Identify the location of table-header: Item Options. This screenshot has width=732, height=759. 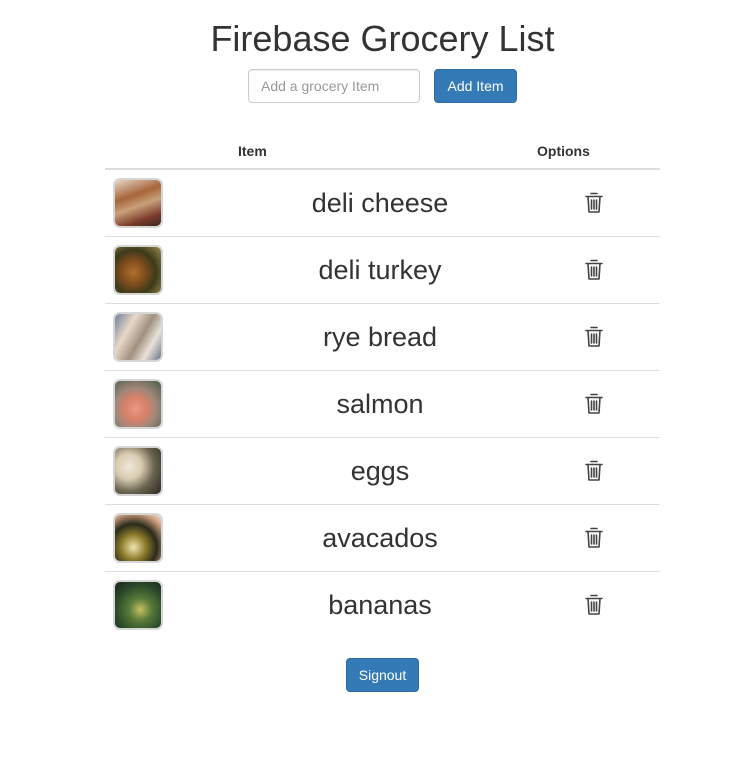
(382, 154).